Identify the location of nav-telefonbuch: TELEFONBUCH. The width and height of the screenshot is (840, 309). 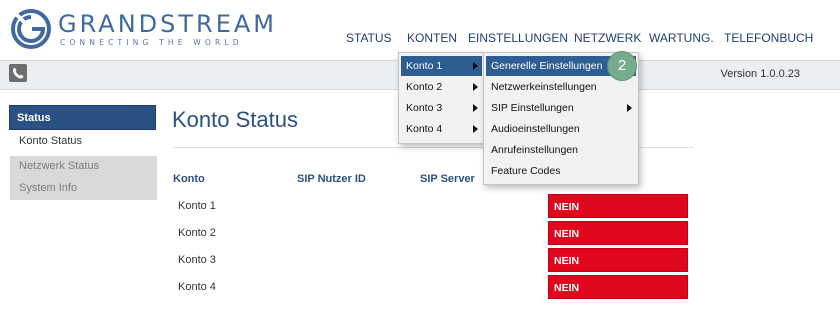
(768, 38).